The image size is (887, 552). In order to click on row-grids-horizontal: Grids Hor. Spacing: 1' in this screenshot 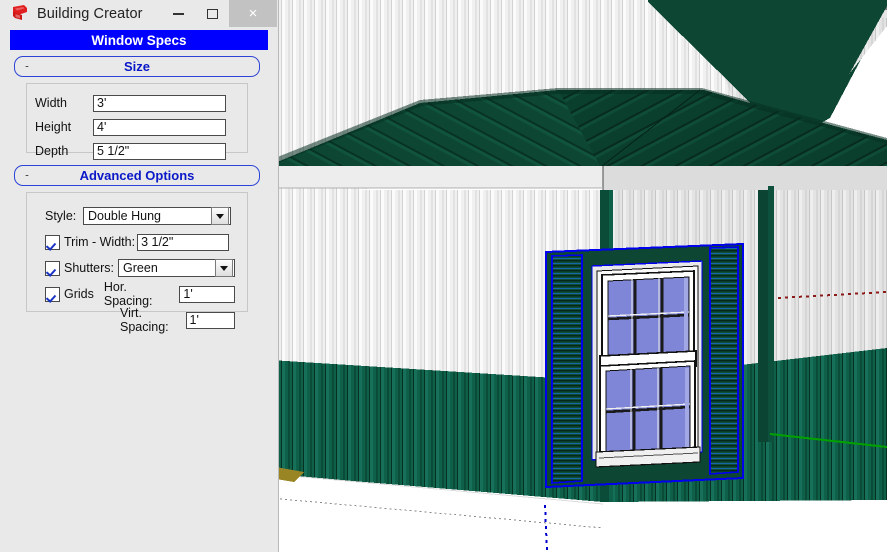, I will do `click(140, 294)`.